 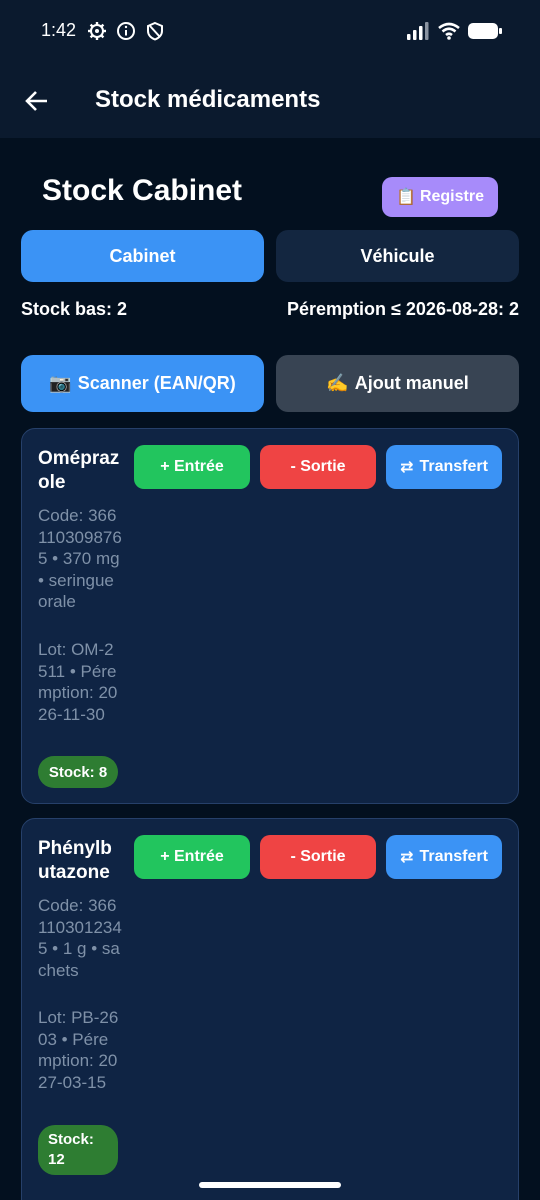 What do you see at coordinates (155, 31) in the screenshot?
I see `shield-icon` at bounding box center [155, 31].